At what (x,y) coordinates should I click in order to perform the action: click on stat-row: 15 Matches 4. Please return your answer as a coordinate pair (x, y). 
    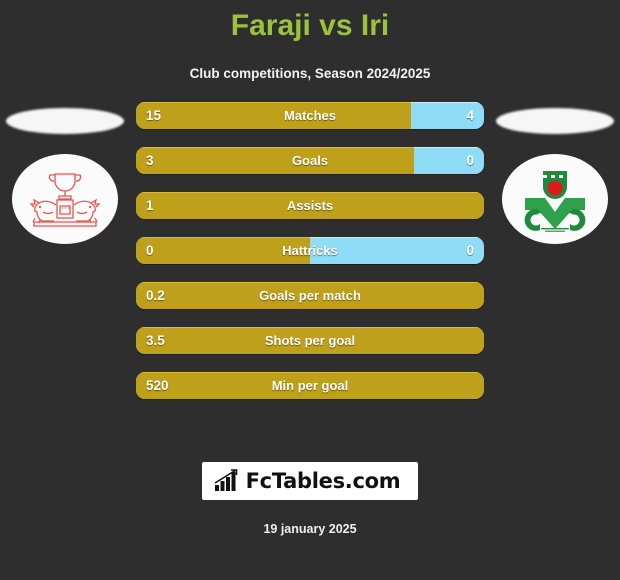
    Looking at the image, I should click on (310, 115).